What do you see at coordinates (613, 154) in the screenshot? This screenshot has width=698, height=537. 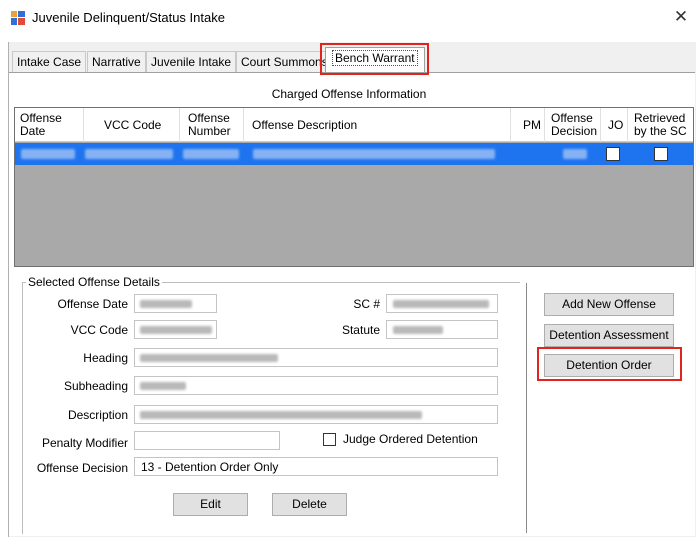 I see `jo-checkbox` at bounding box center [613, 154].